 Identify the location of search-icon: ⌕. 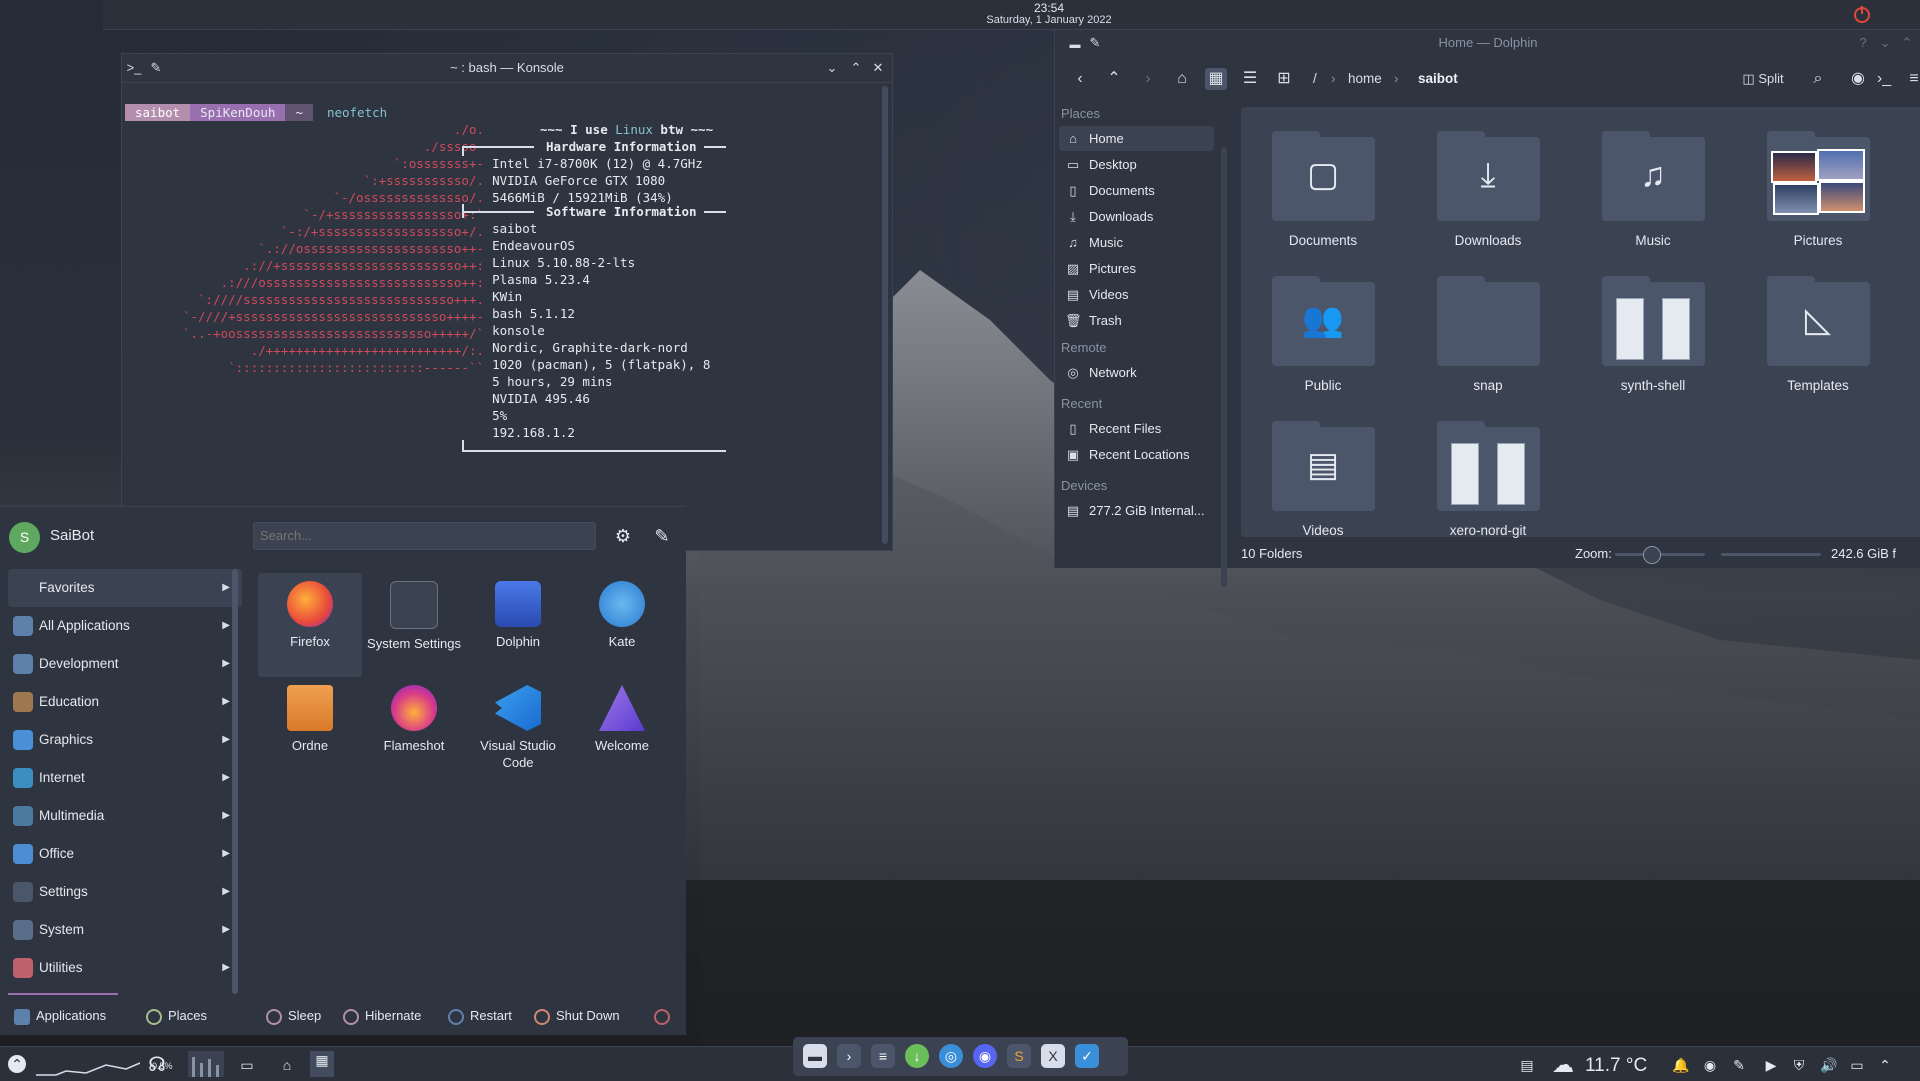
(1818, 79).